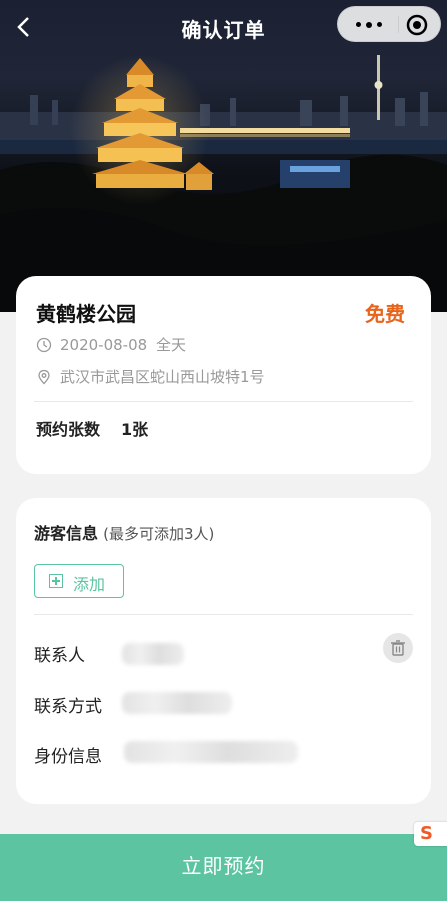 The image size is (447, 901). I want to click on price-label: 免费, so click(385, 314).